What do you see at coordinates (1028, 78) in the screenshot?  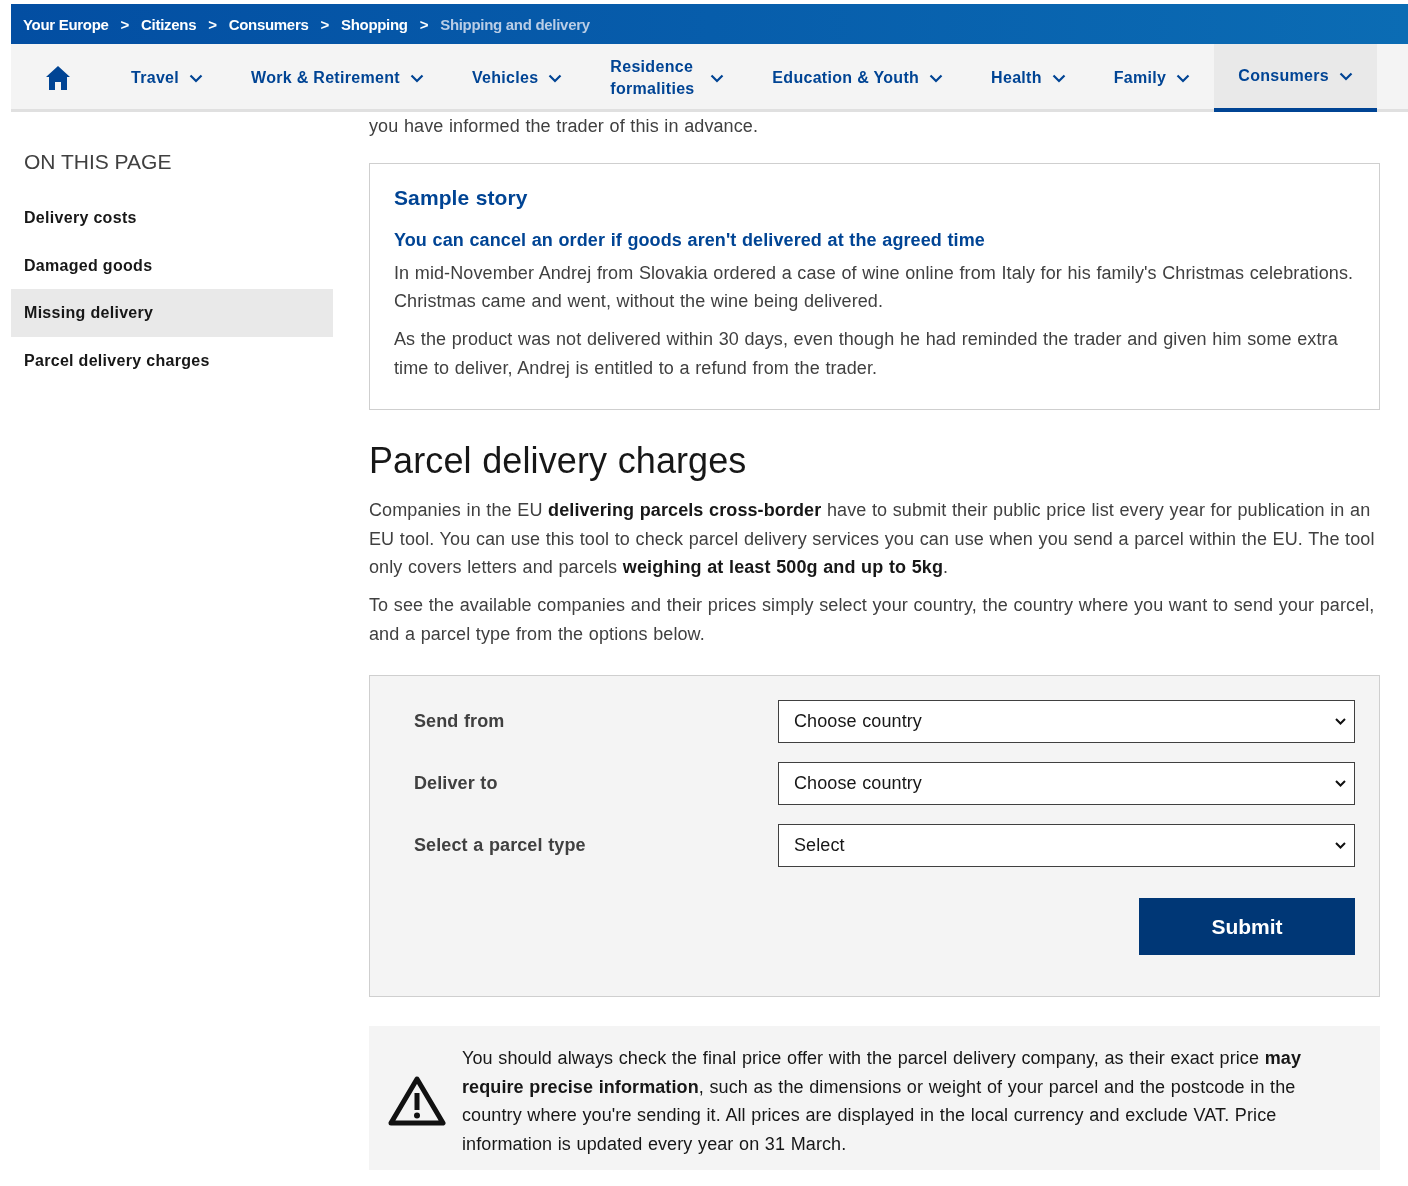 I see `nav-menu-tab: Health` at bounding box center [1028, 78].